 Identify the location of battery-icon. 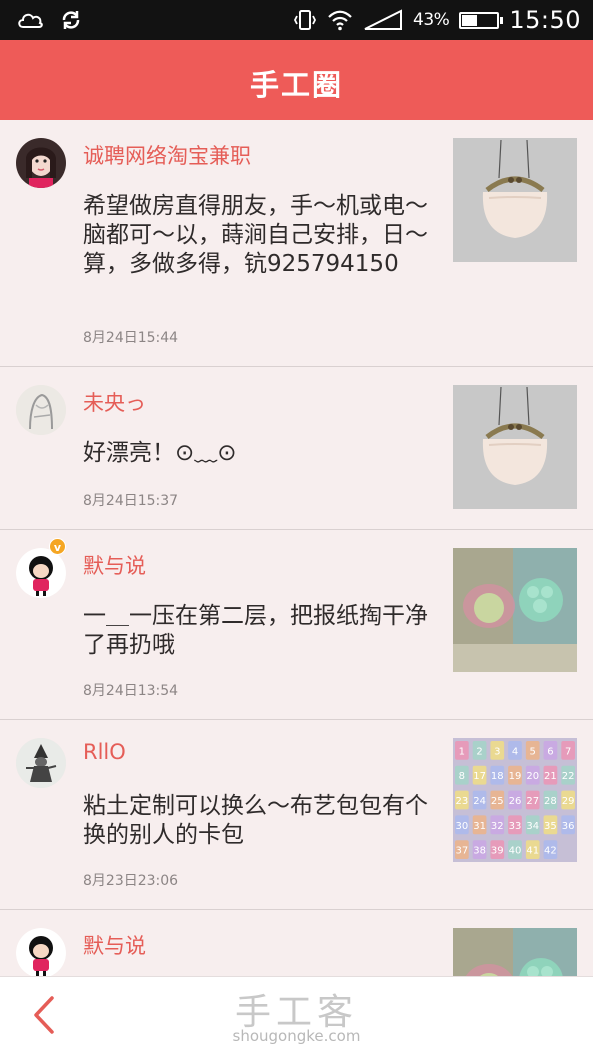
(481, 20).